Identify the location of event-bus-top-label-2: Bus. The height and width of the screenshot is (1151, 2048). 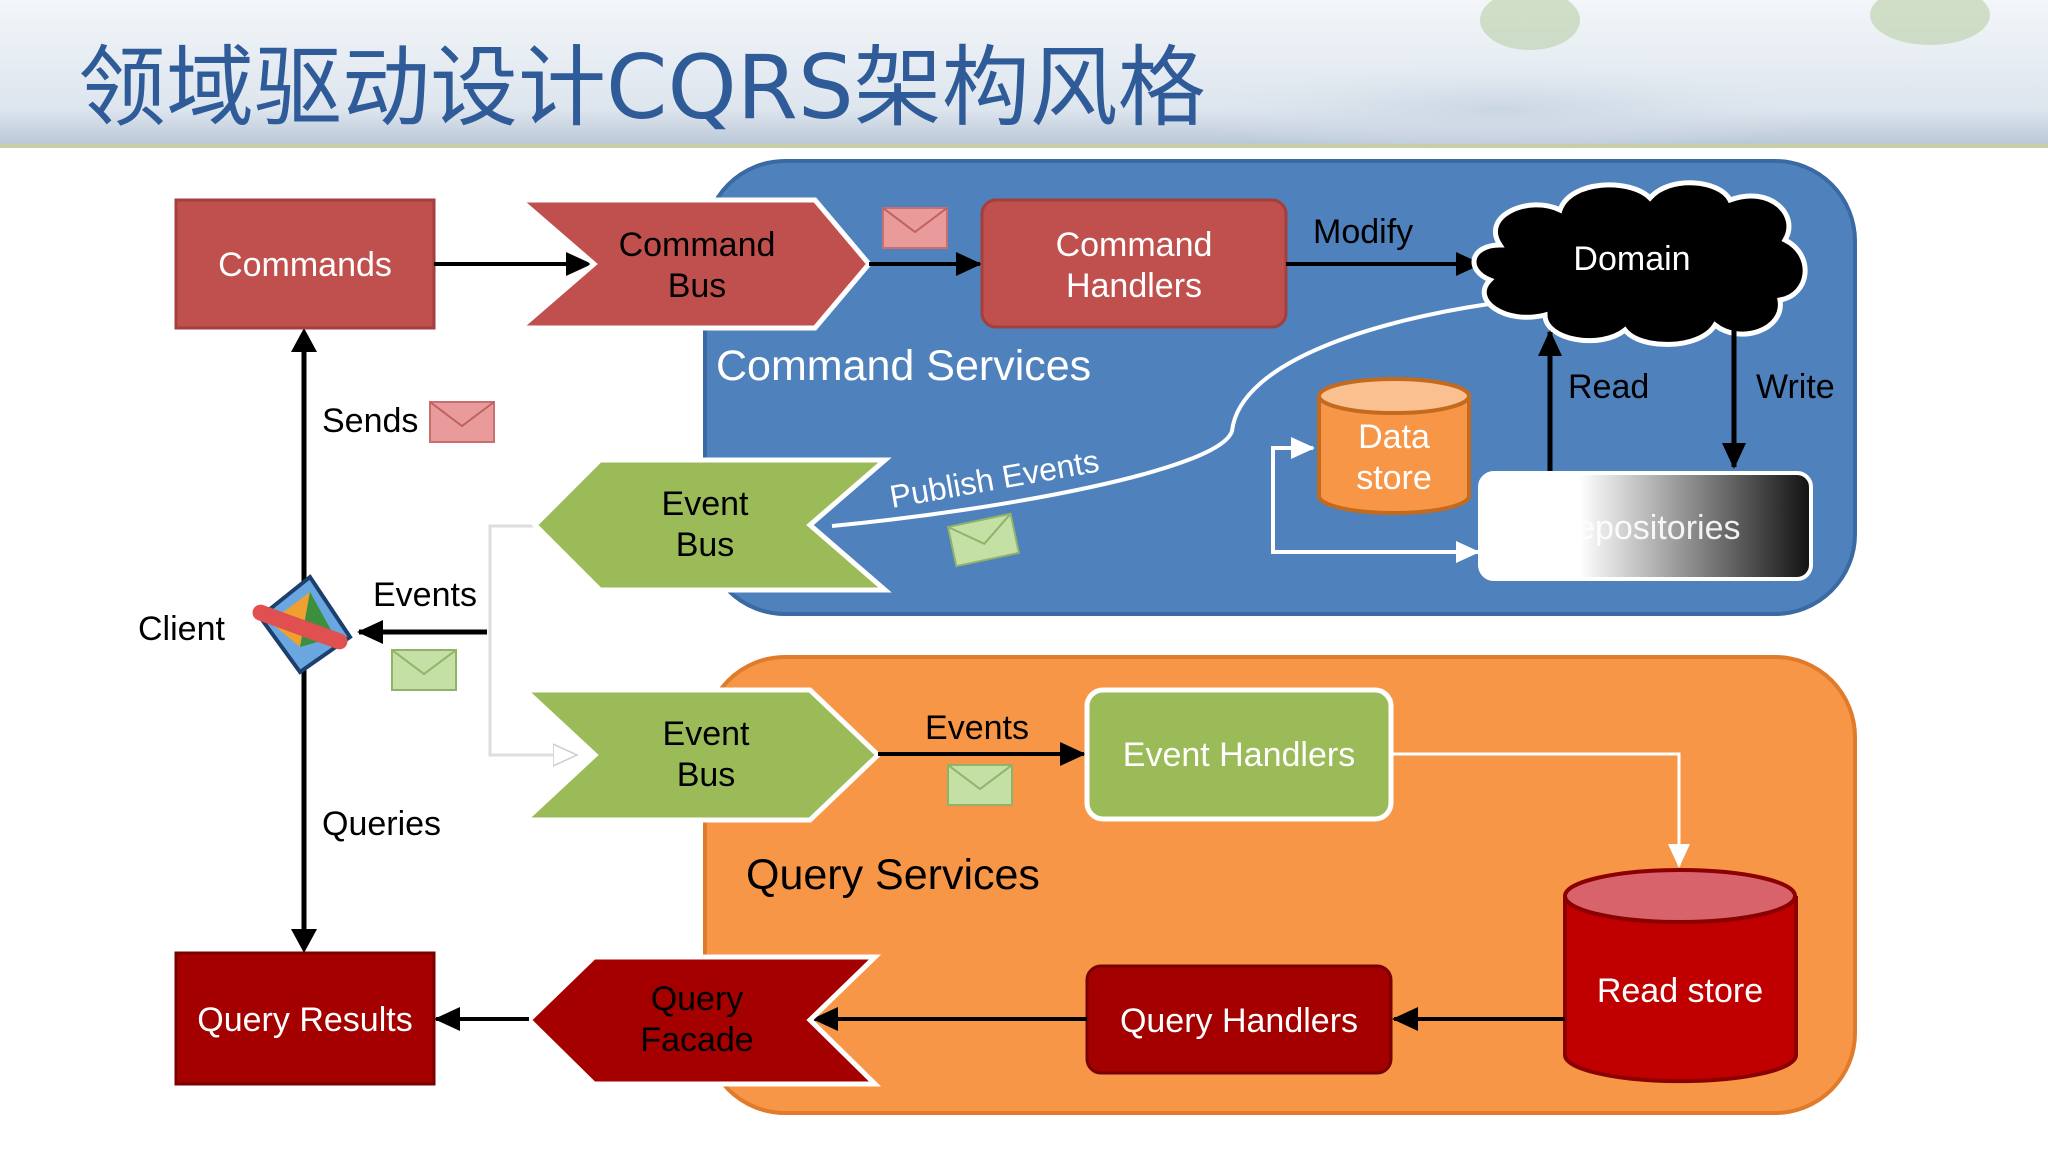
(705, 545).